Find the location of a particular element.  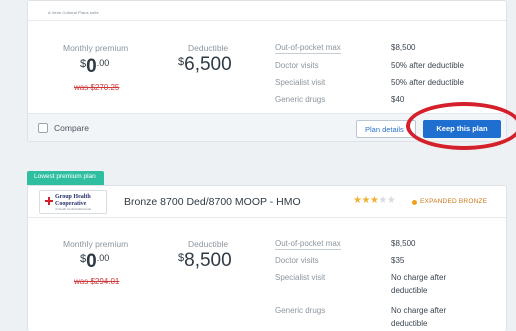

detail-value-doctor-visits: 50% after deductible is located at coordinates (427, 65).